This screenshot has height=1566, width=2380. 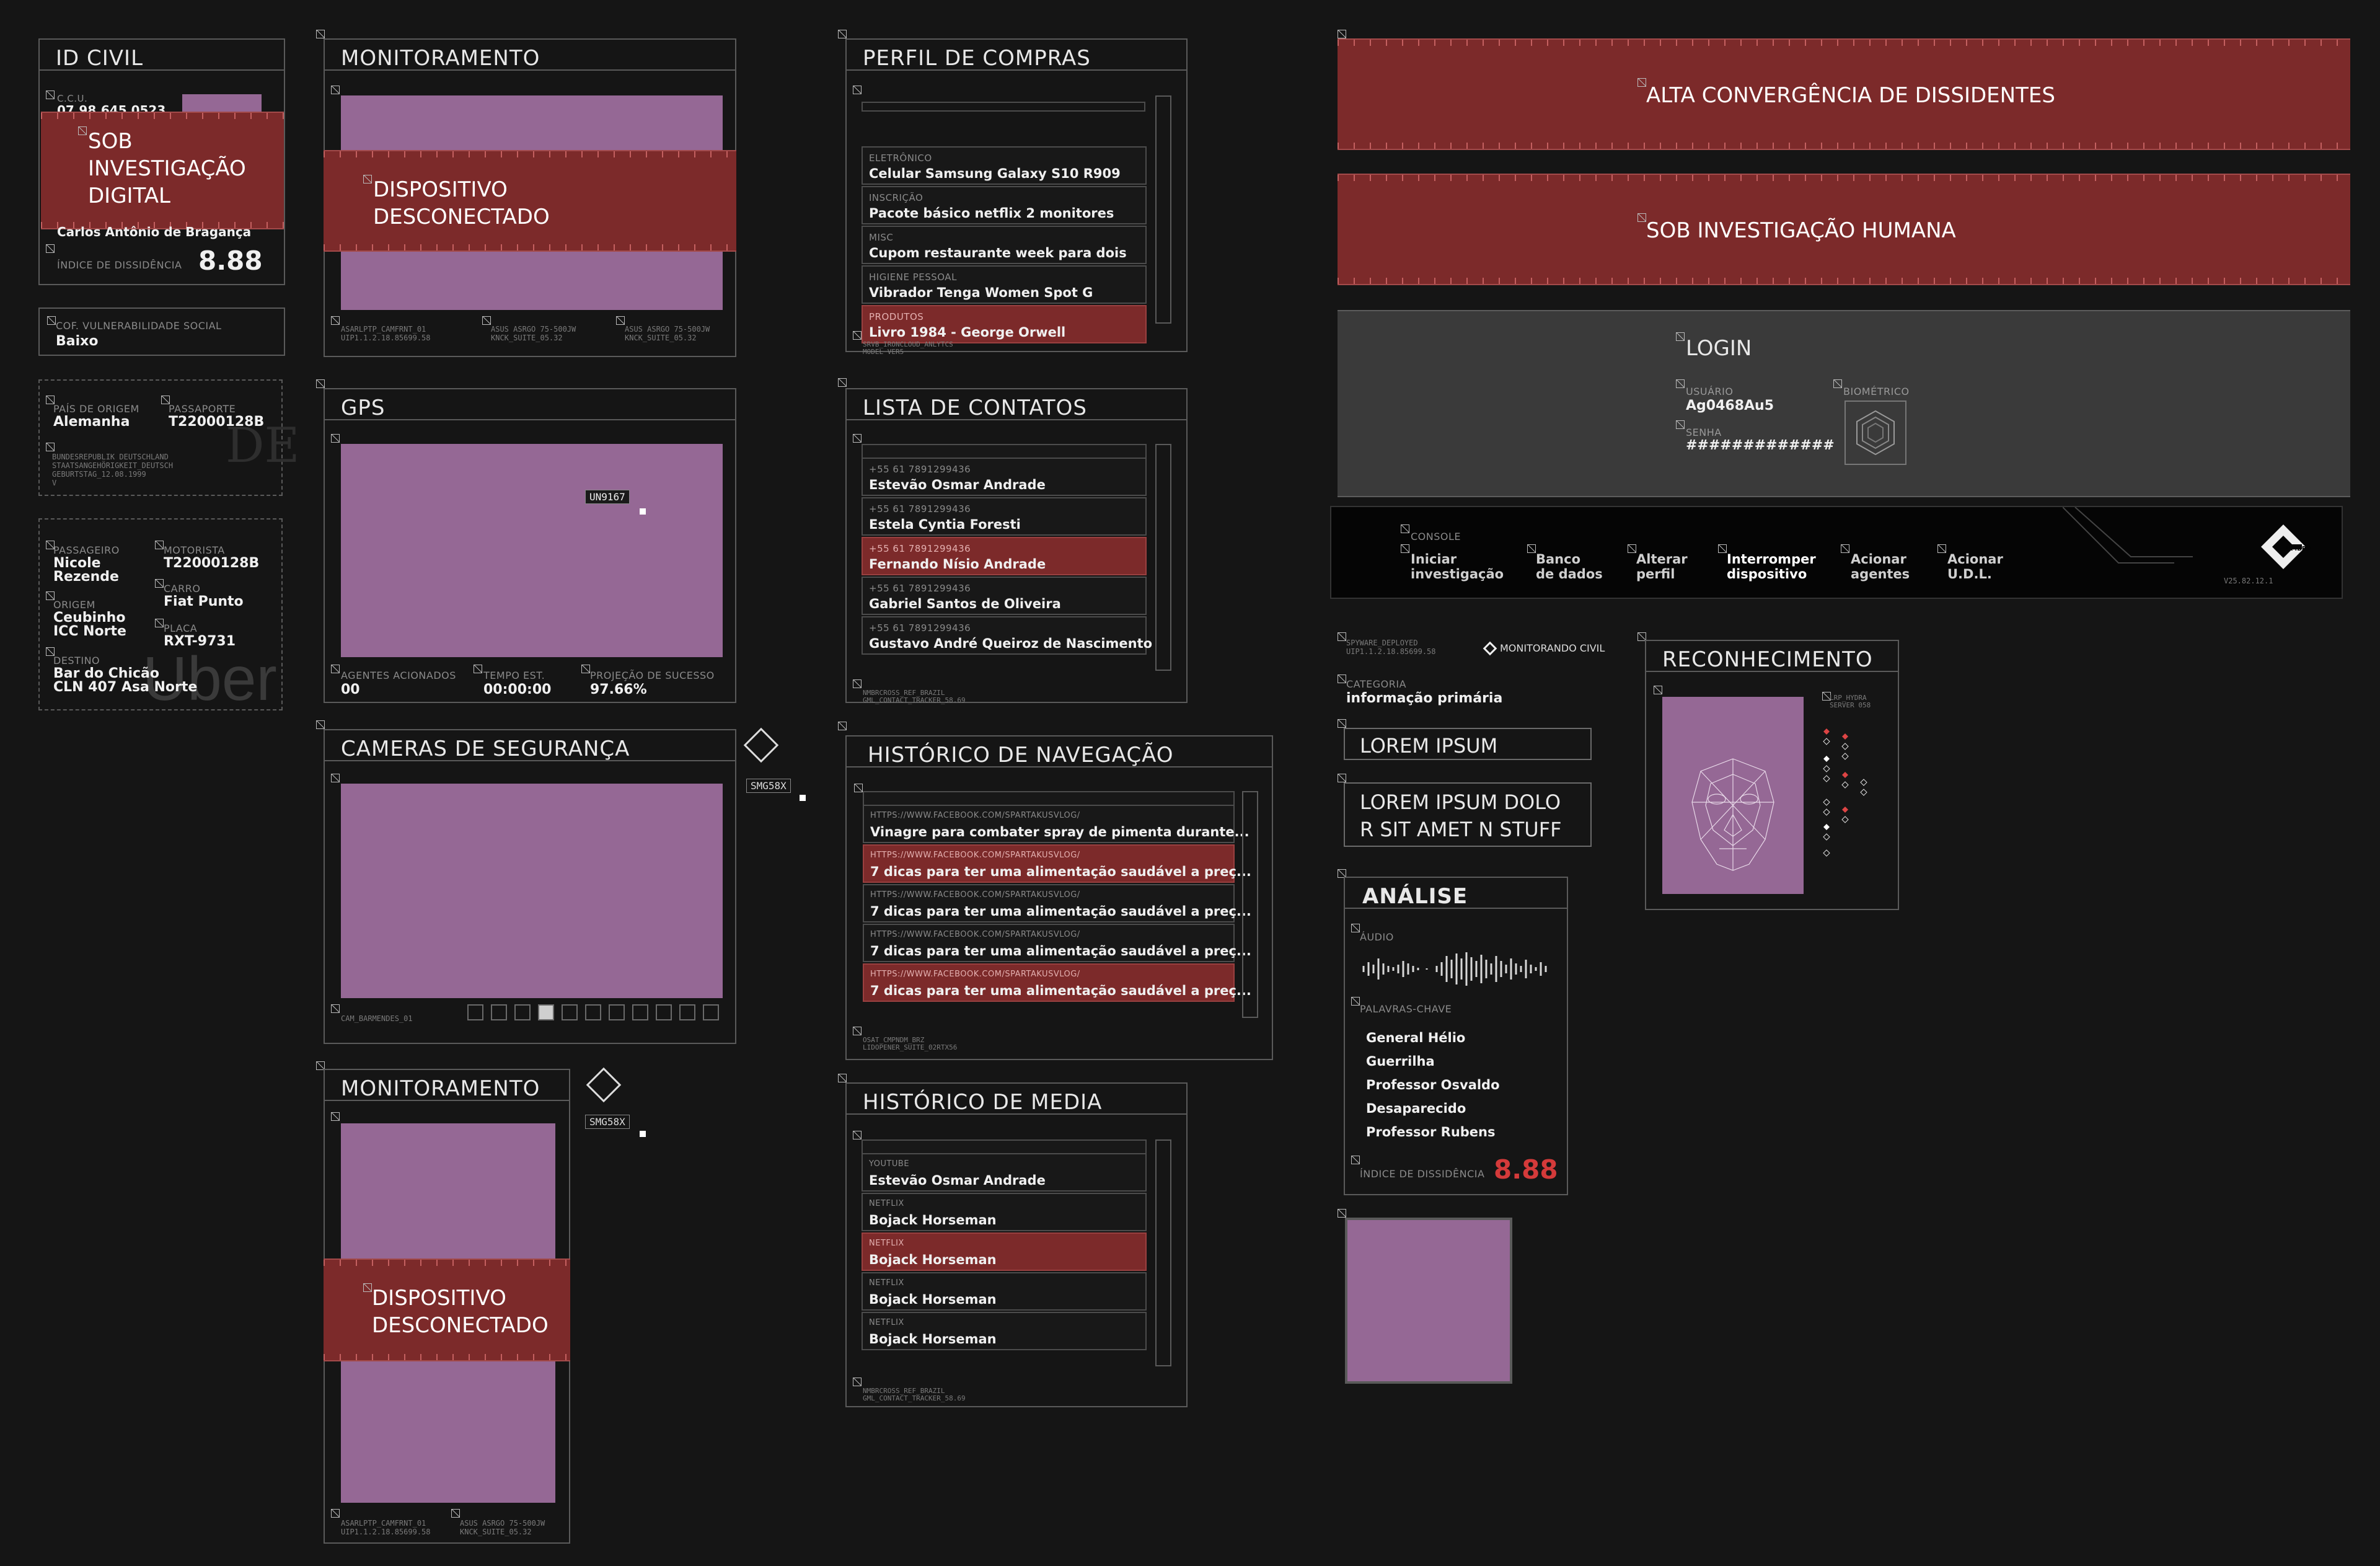 What do you see at coordinates (76, 660) in the screenshot?
I see `destination-label: DESTINO` at bounding box center [76, 660].